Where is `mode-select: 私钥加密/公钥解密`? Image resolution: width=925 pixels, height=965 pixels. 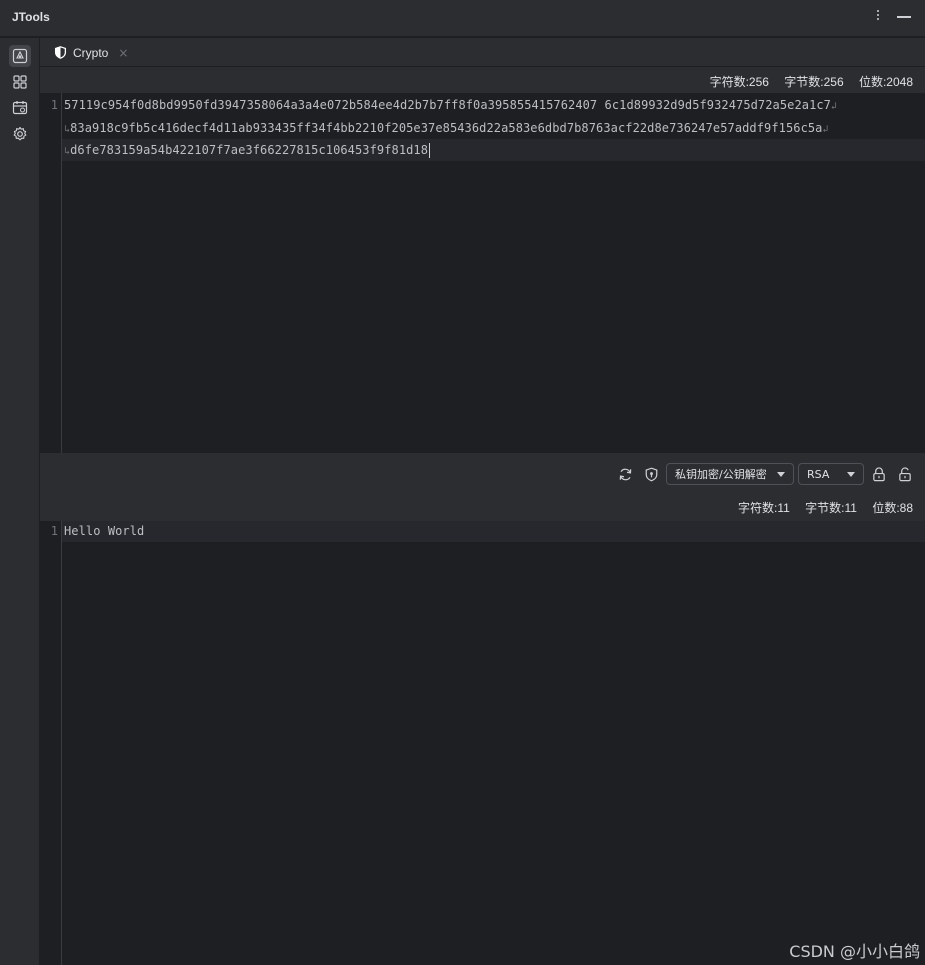 mode-select: 私钥加密/公钥解密 is located at coordinates (730, 474).